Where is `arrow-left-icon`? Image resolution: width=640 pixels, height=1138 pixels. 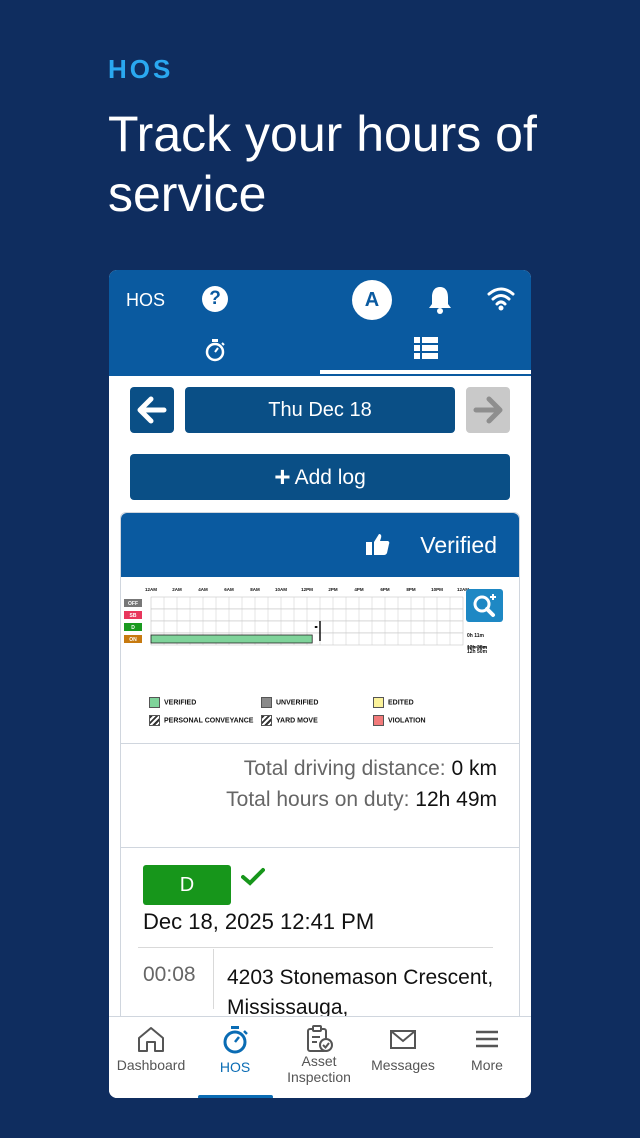 arrow-left-icon is located at coordinates (152, 410).